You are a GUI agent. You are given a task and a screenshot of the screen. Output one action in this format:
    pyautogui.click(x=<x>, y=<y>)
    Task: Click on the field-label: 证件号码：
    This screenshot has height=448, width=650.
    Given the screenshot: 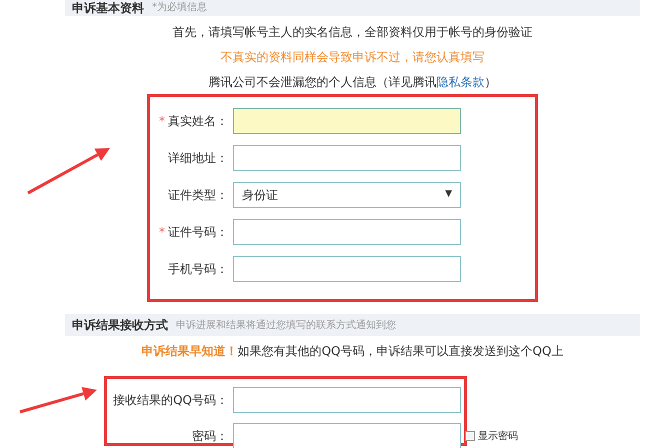 What is the action you would take?
    pyautogui.click(x=198, y=232)
    